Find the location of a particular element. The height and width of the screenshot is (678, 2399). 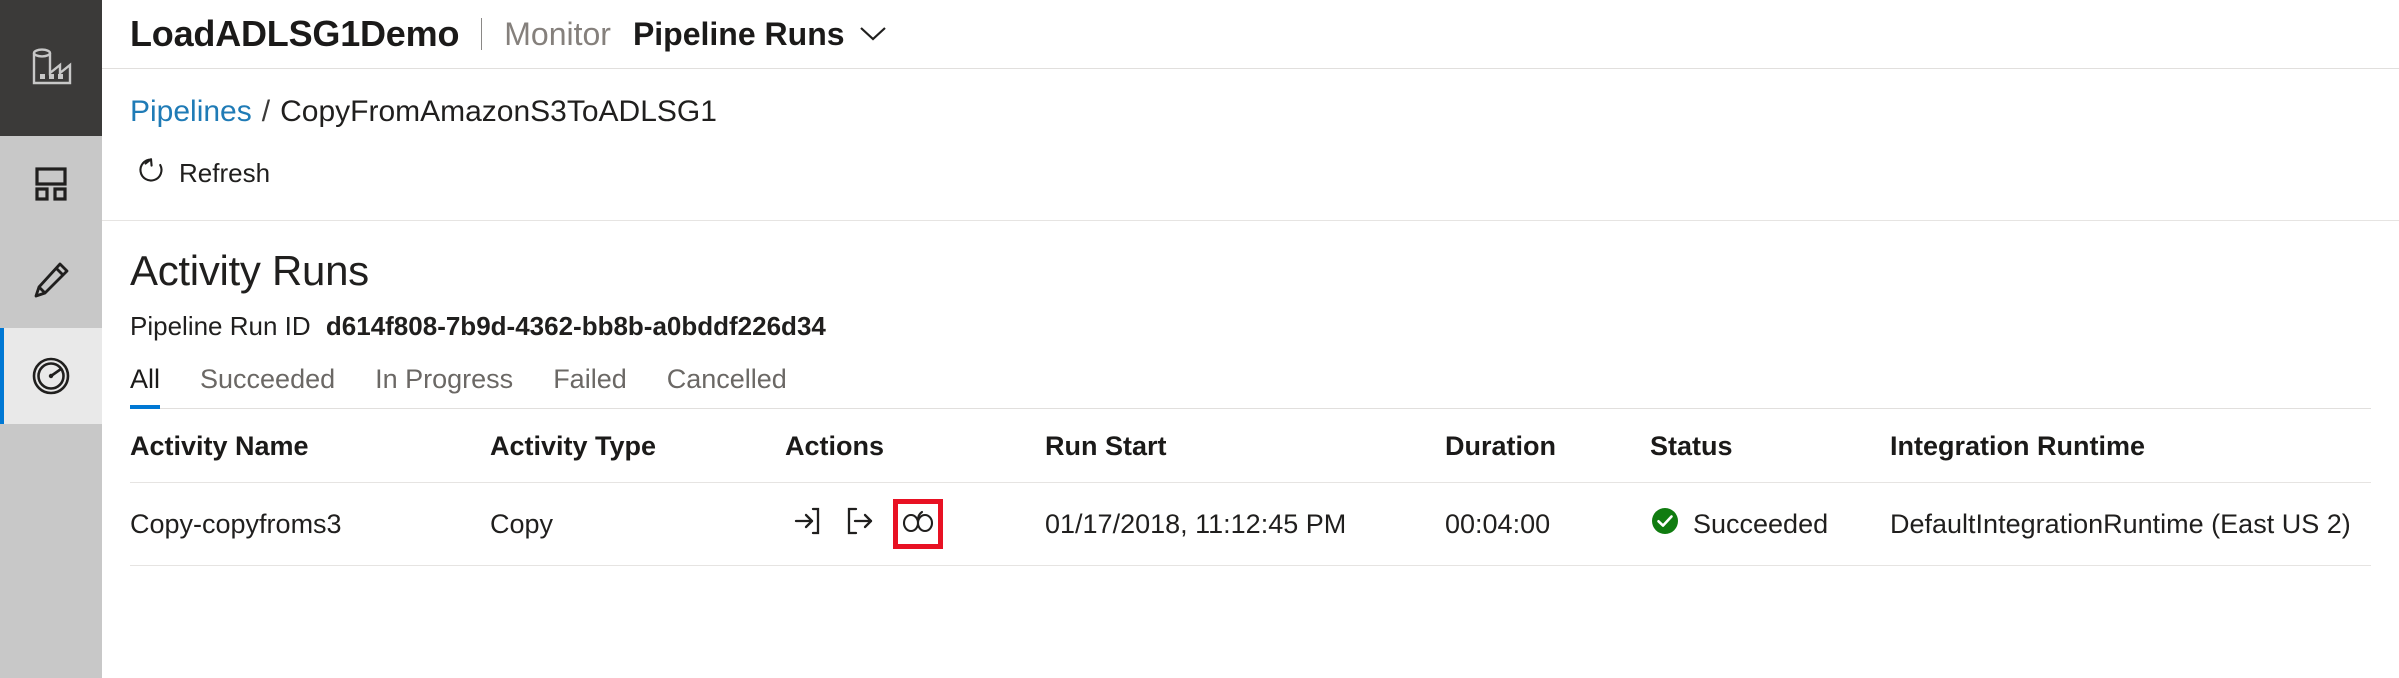

breadcrumb-current: CopyFromAmazonS3ToADLSG1 is located at coordinates (498, 111).